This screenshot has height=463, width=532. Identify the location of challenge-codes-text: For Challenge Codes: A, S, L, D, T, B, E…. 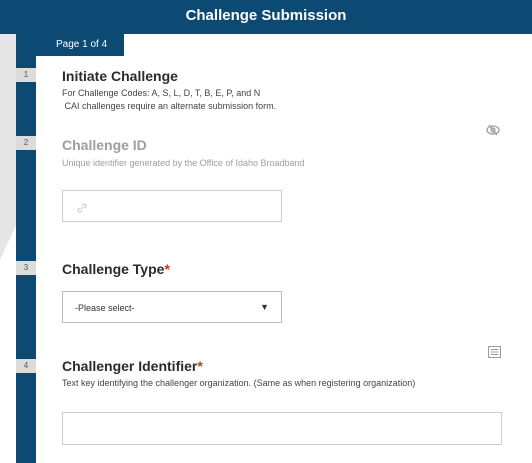
(161, 93).